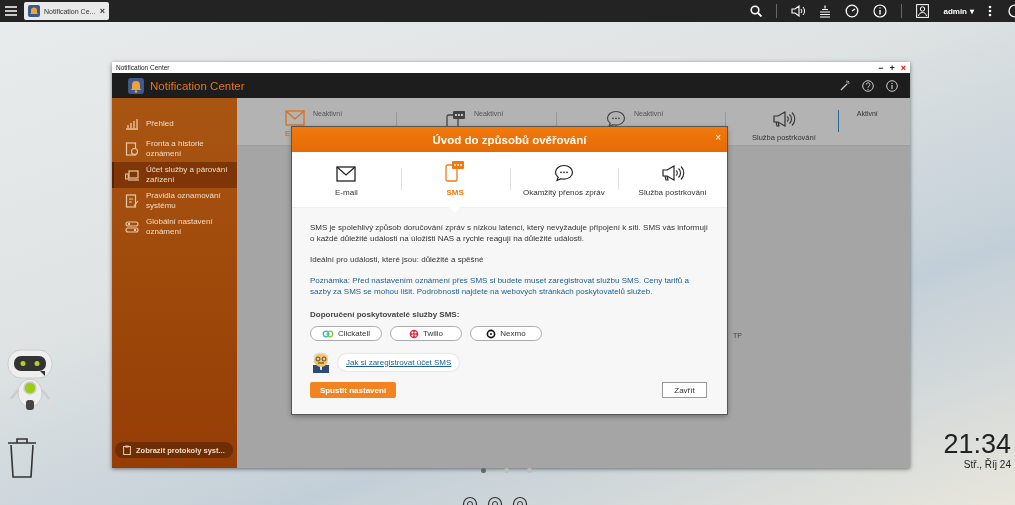  Describe the element at coordinates (174, 149) in the screenshot. I see `sidebar-item: Fronta a historie oznámení` at that location.